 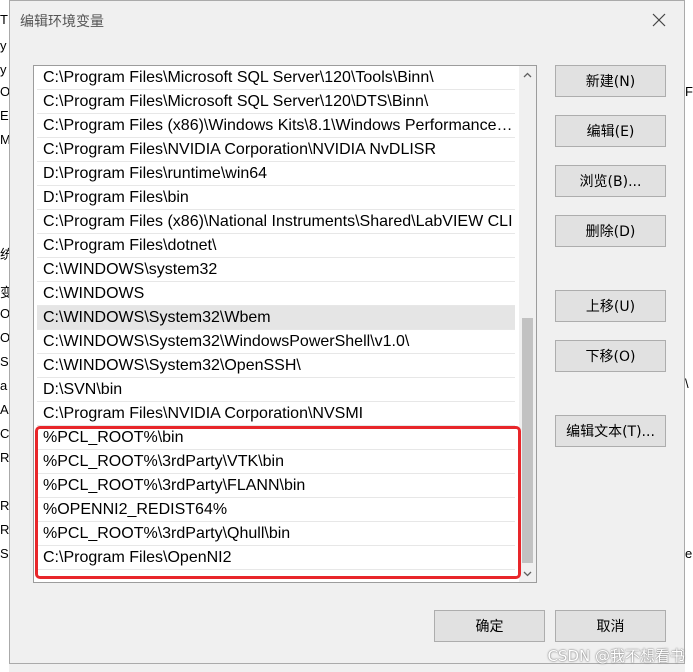 I want to click on bg-char: T, so click(x=4, y=19).